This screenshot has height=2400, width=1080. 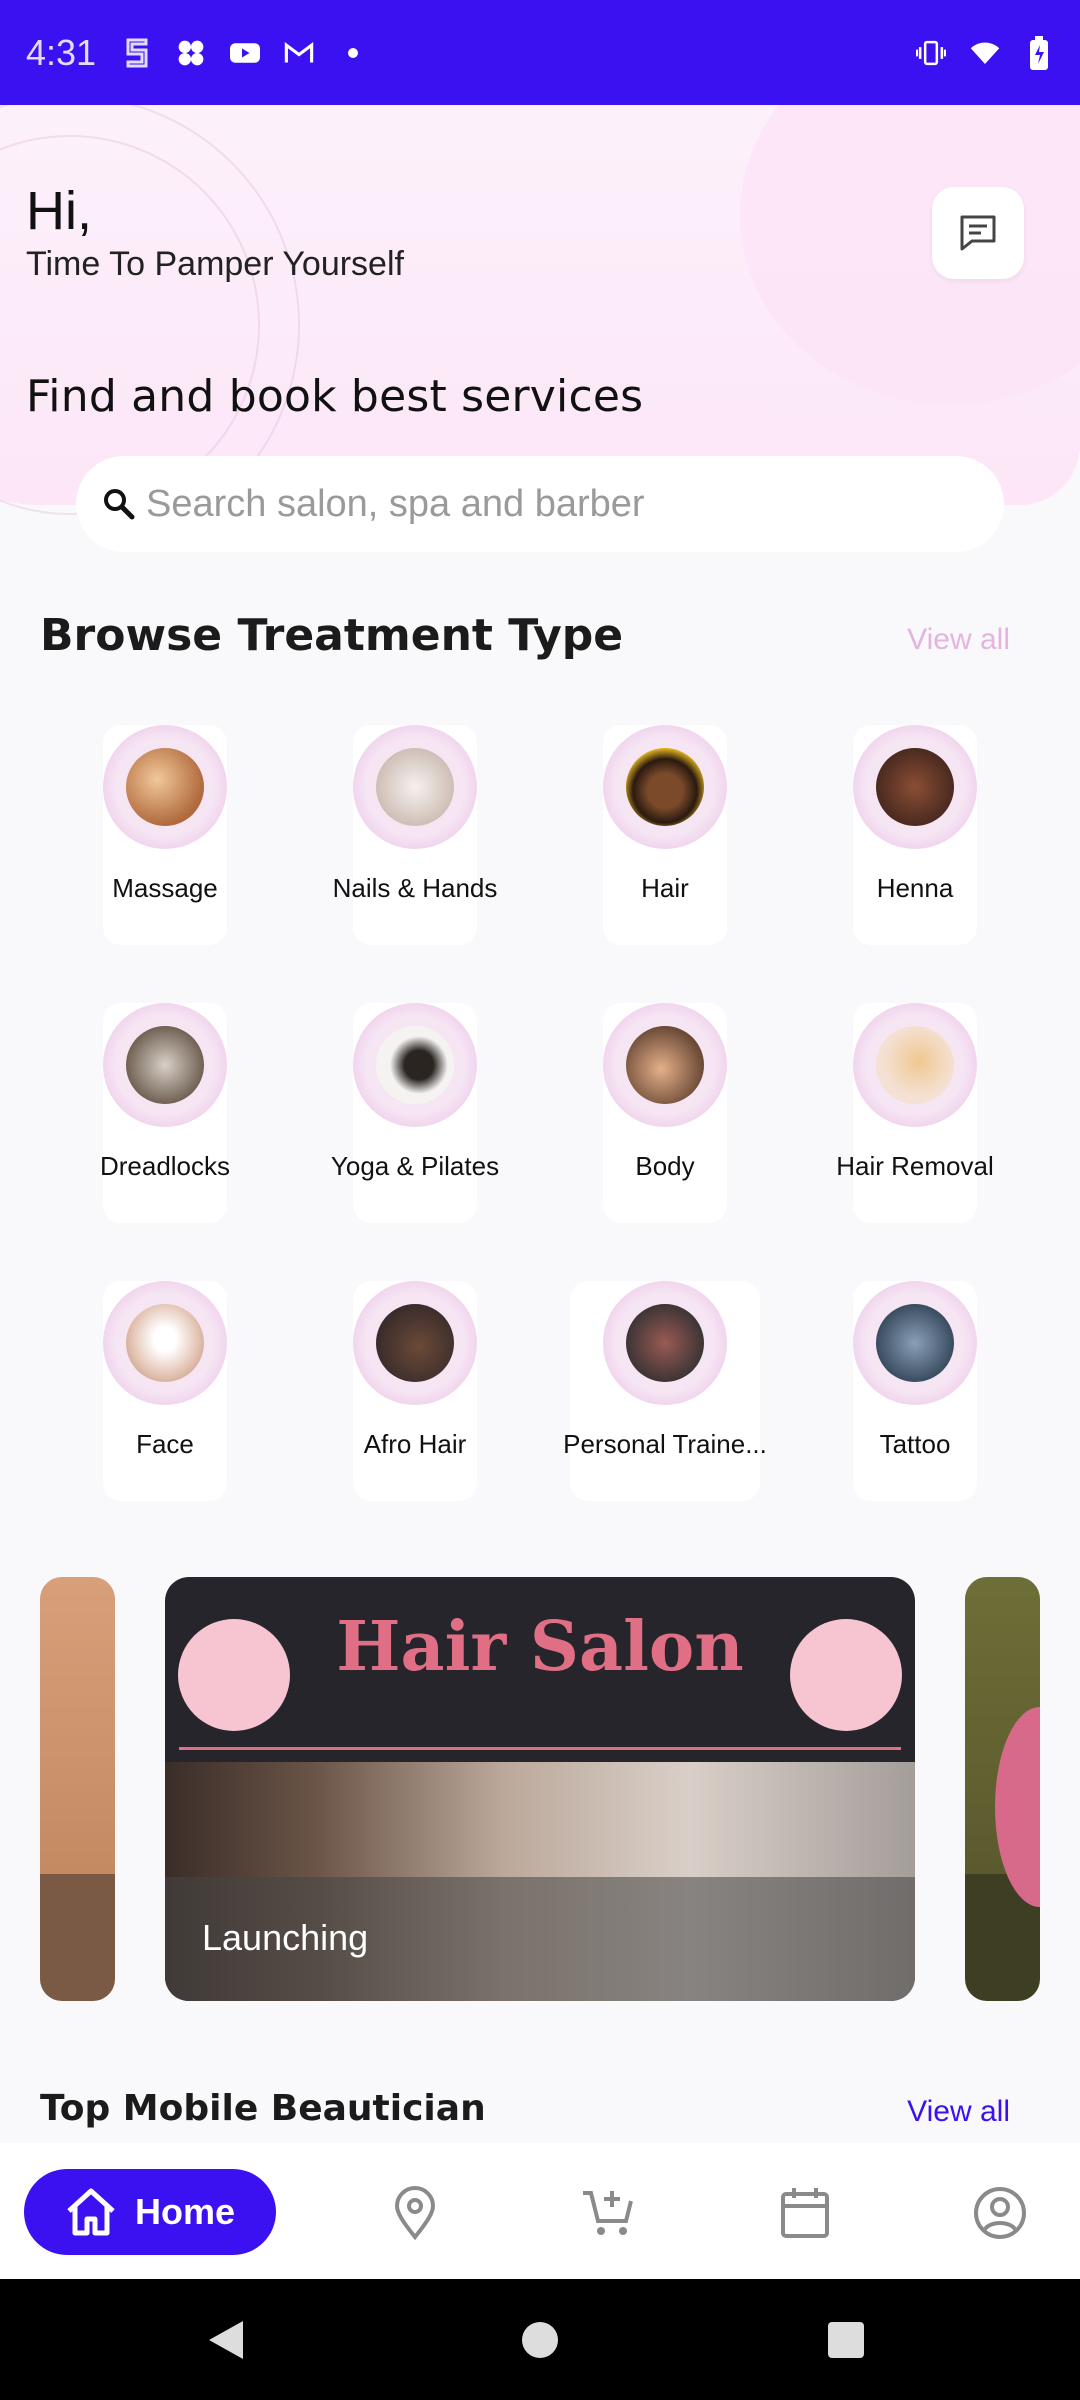 I want to click on nav-cart-button, so click(x=608, y=2213).